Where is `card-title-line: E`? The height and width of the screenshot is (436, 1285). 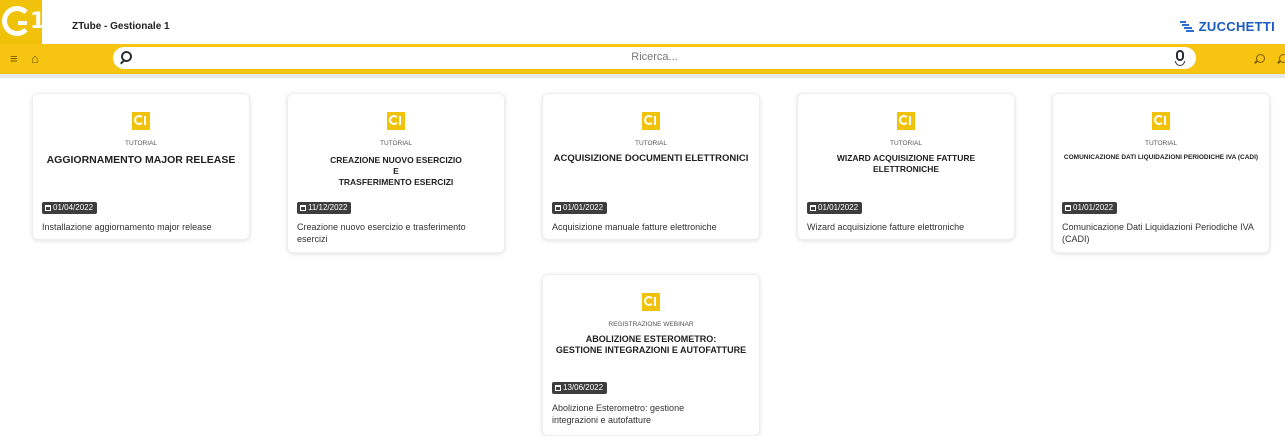
card-title-line: E is located at coordinates (396, 170).